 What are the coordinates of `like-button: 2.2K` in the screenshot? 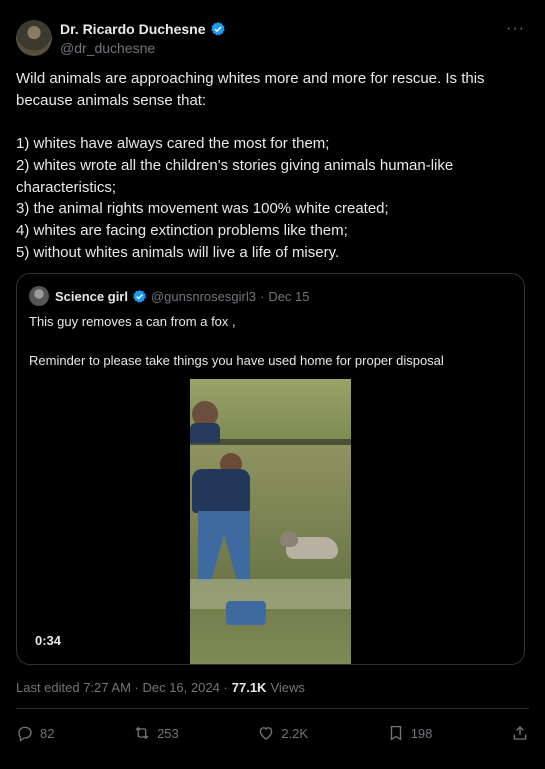 It's located at (282, 733).